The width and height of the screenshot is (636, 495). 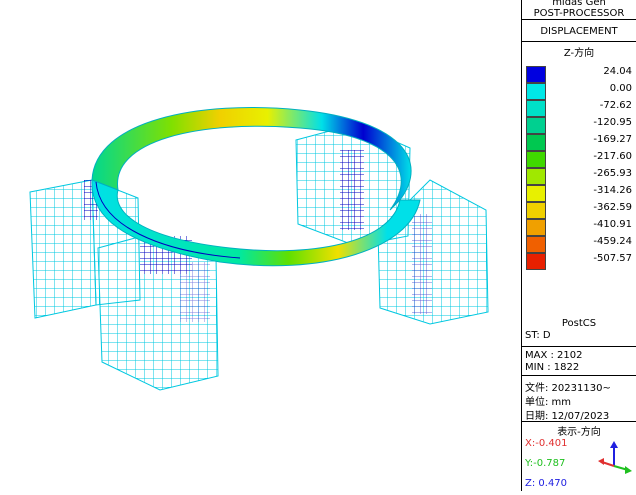 I want to click on legend-value: -410.91, so click(x=612, y=224).